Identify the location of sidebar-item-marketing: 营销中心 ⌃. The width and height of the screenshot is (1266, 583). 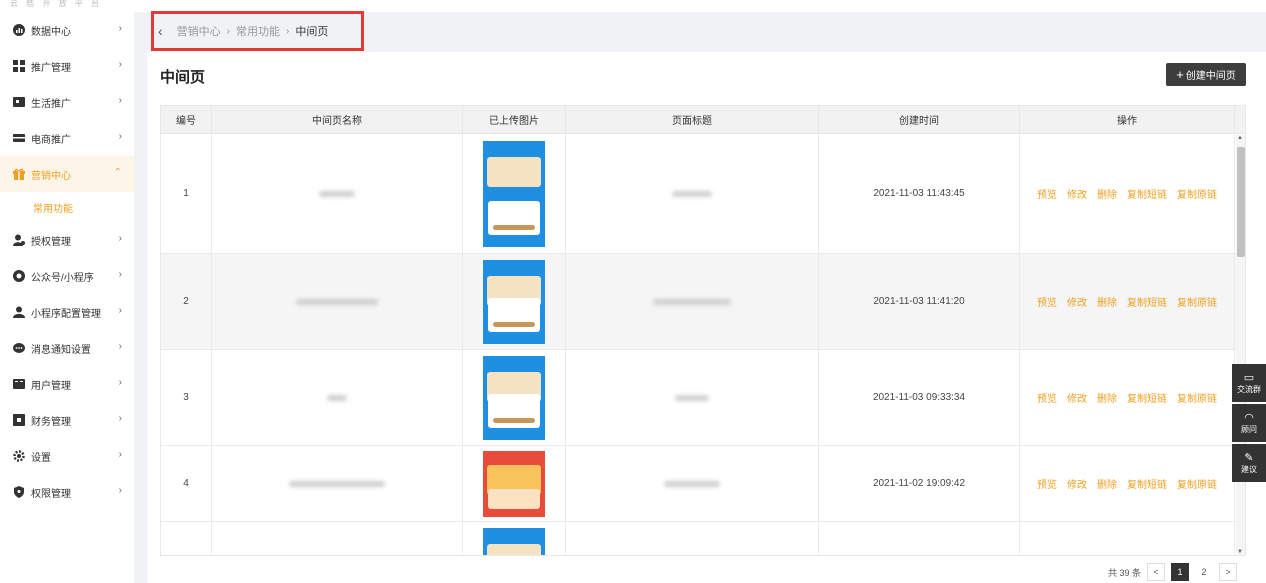
(67, 174).